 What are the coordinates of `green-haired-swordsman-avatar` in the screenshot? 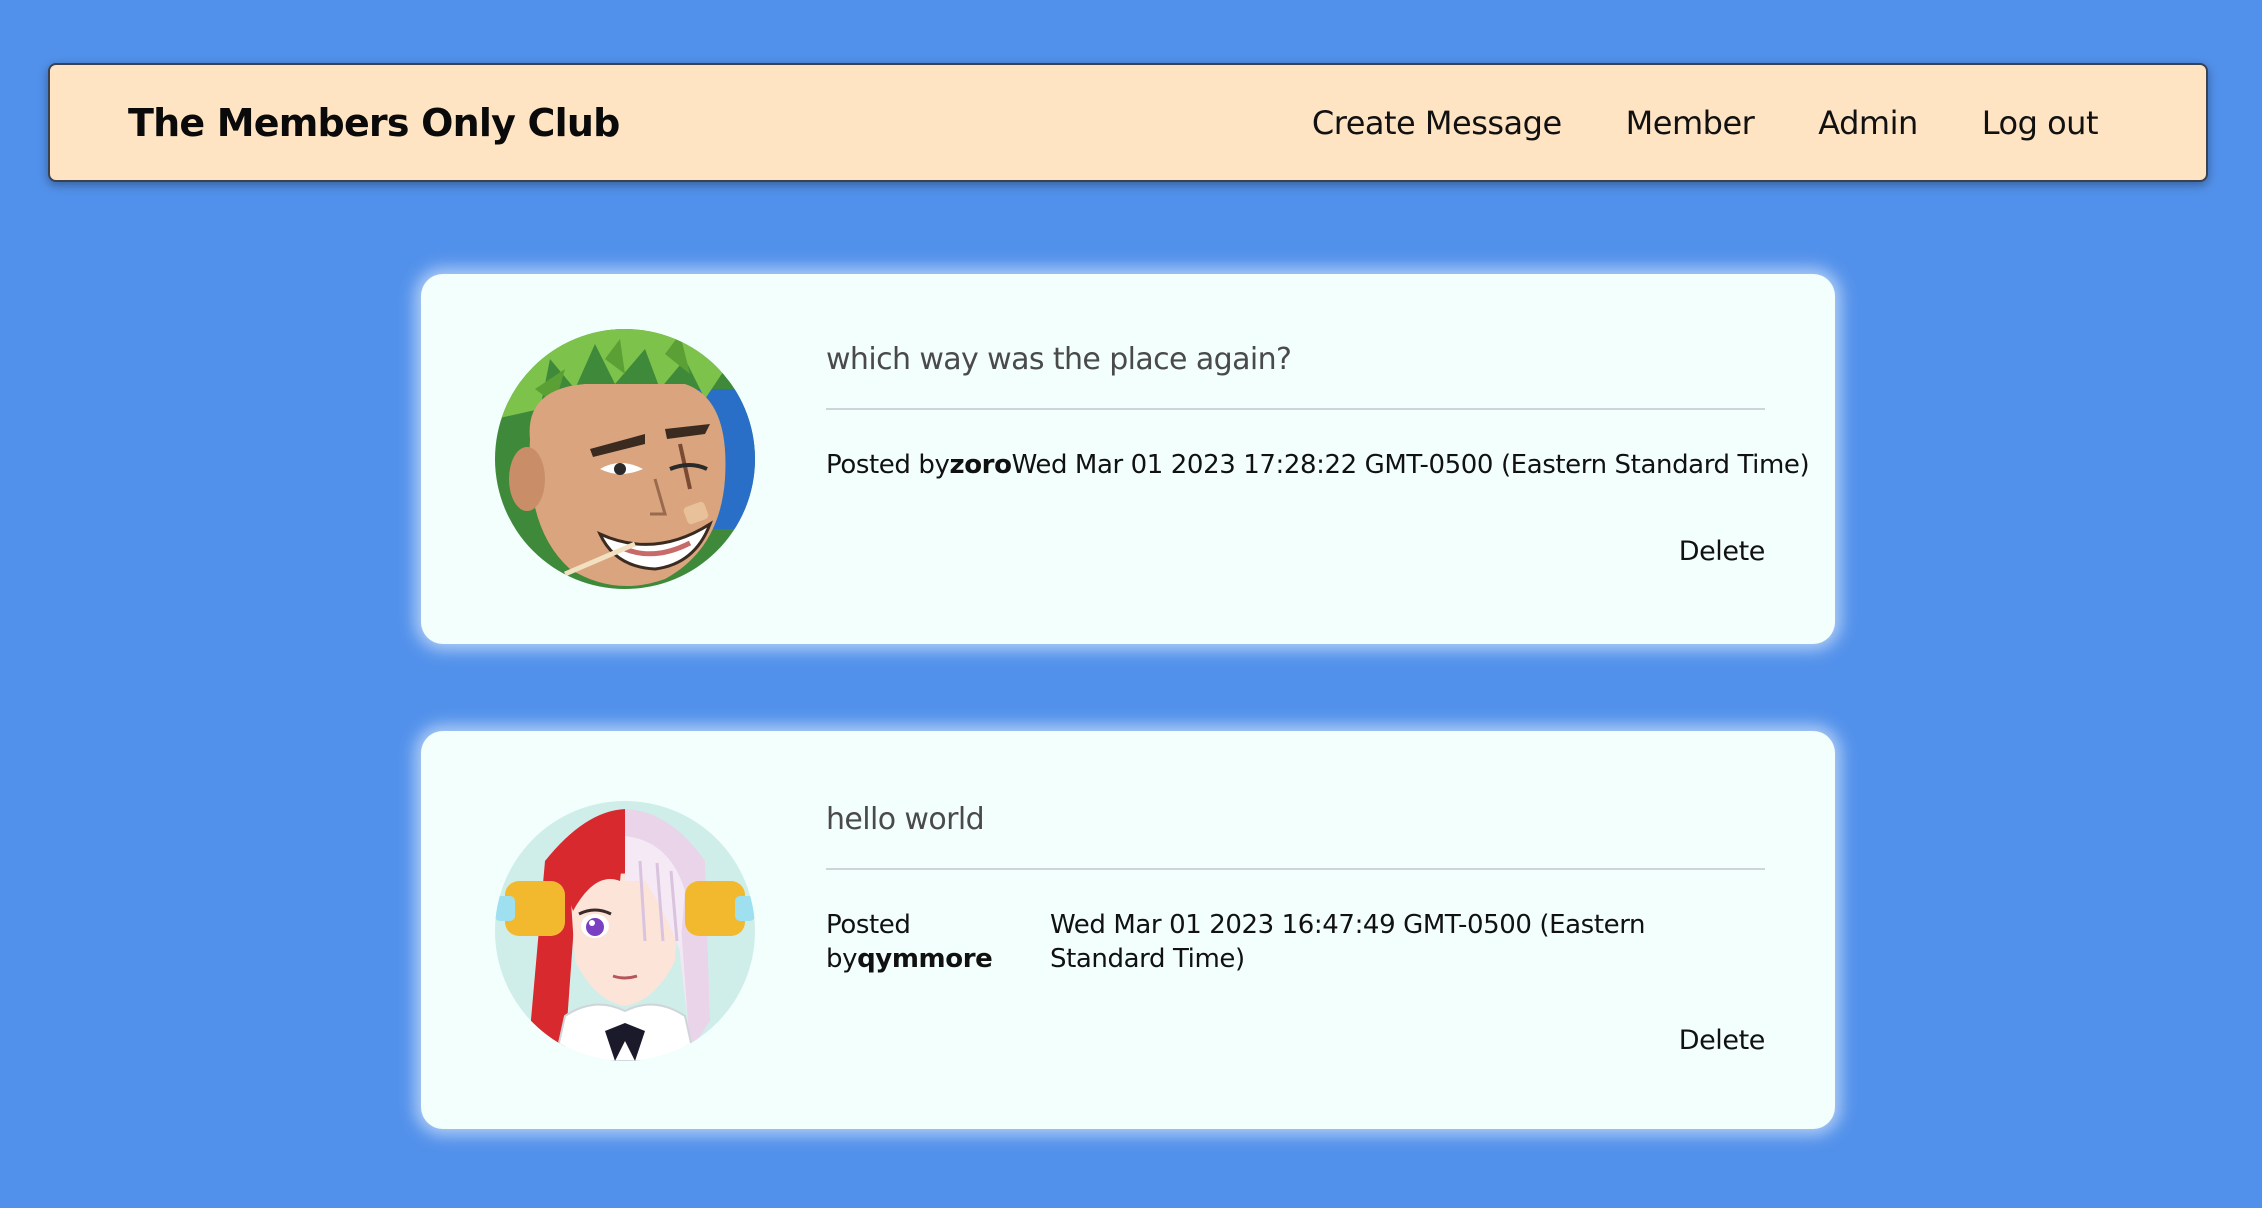 It's located at (625, 459).